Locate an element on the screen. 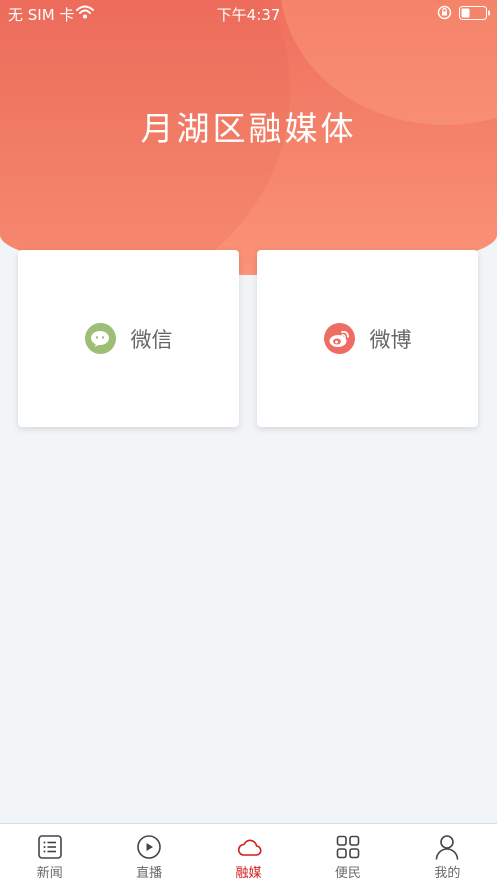 The image size is (497, 884). wechat-label: 微信 is located at coordinates (151, 339).